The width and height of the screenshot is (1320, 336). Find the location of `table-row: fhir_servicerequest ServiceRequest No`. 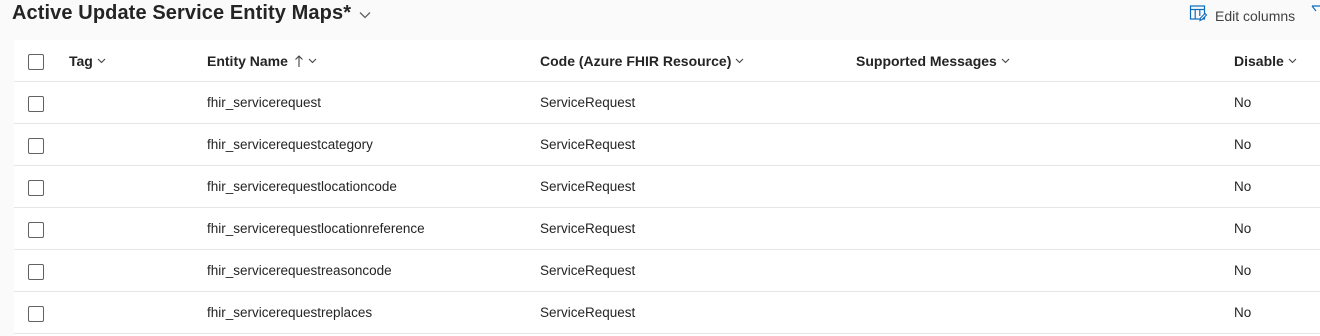

table-row: fhir_servicerequest ServiceRequest No is located at coordinates (667, 103).